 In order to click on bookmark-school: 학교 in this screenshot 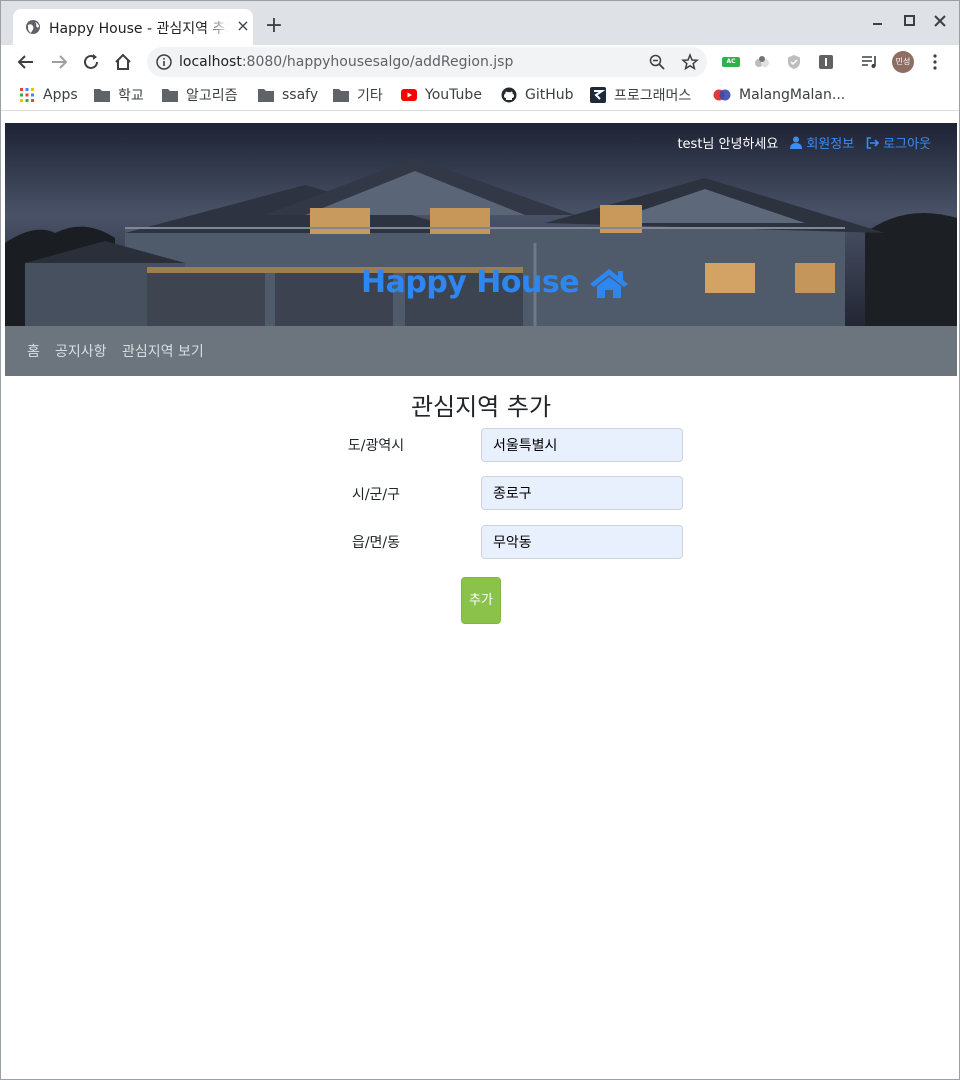, I will do `click(119, 95)`.